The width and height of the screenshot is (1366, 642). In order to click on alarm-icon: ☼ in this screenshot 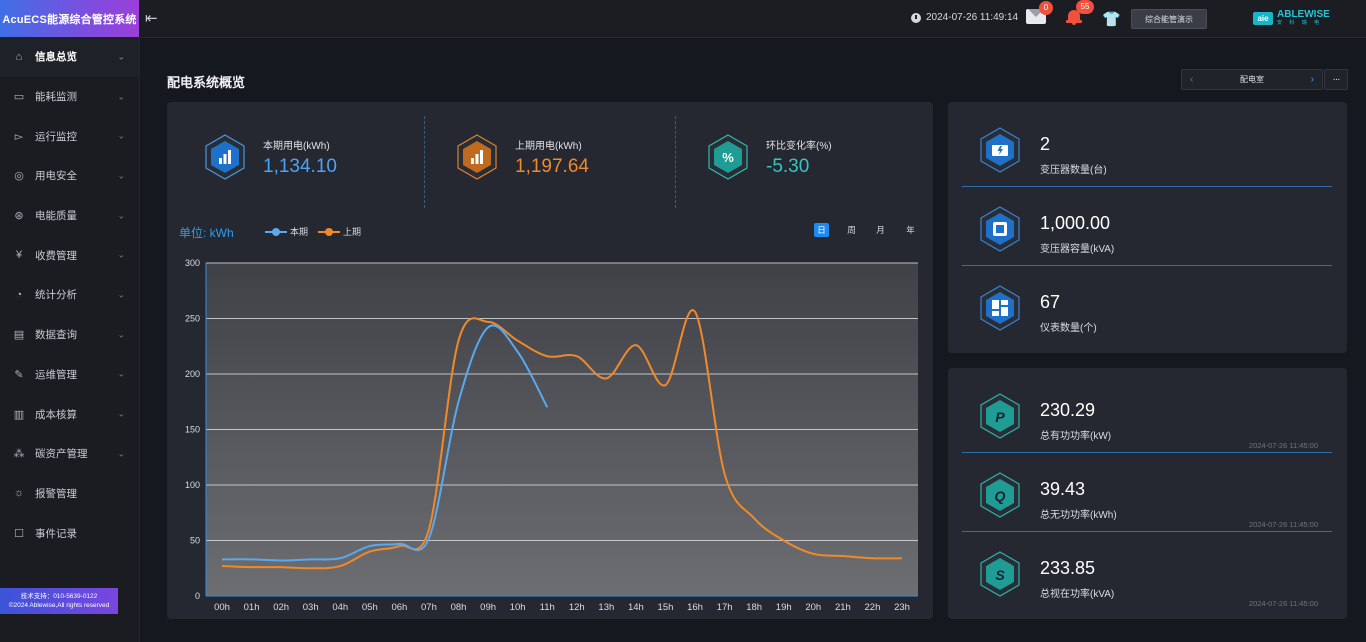, I will do `click(19, 493)`.